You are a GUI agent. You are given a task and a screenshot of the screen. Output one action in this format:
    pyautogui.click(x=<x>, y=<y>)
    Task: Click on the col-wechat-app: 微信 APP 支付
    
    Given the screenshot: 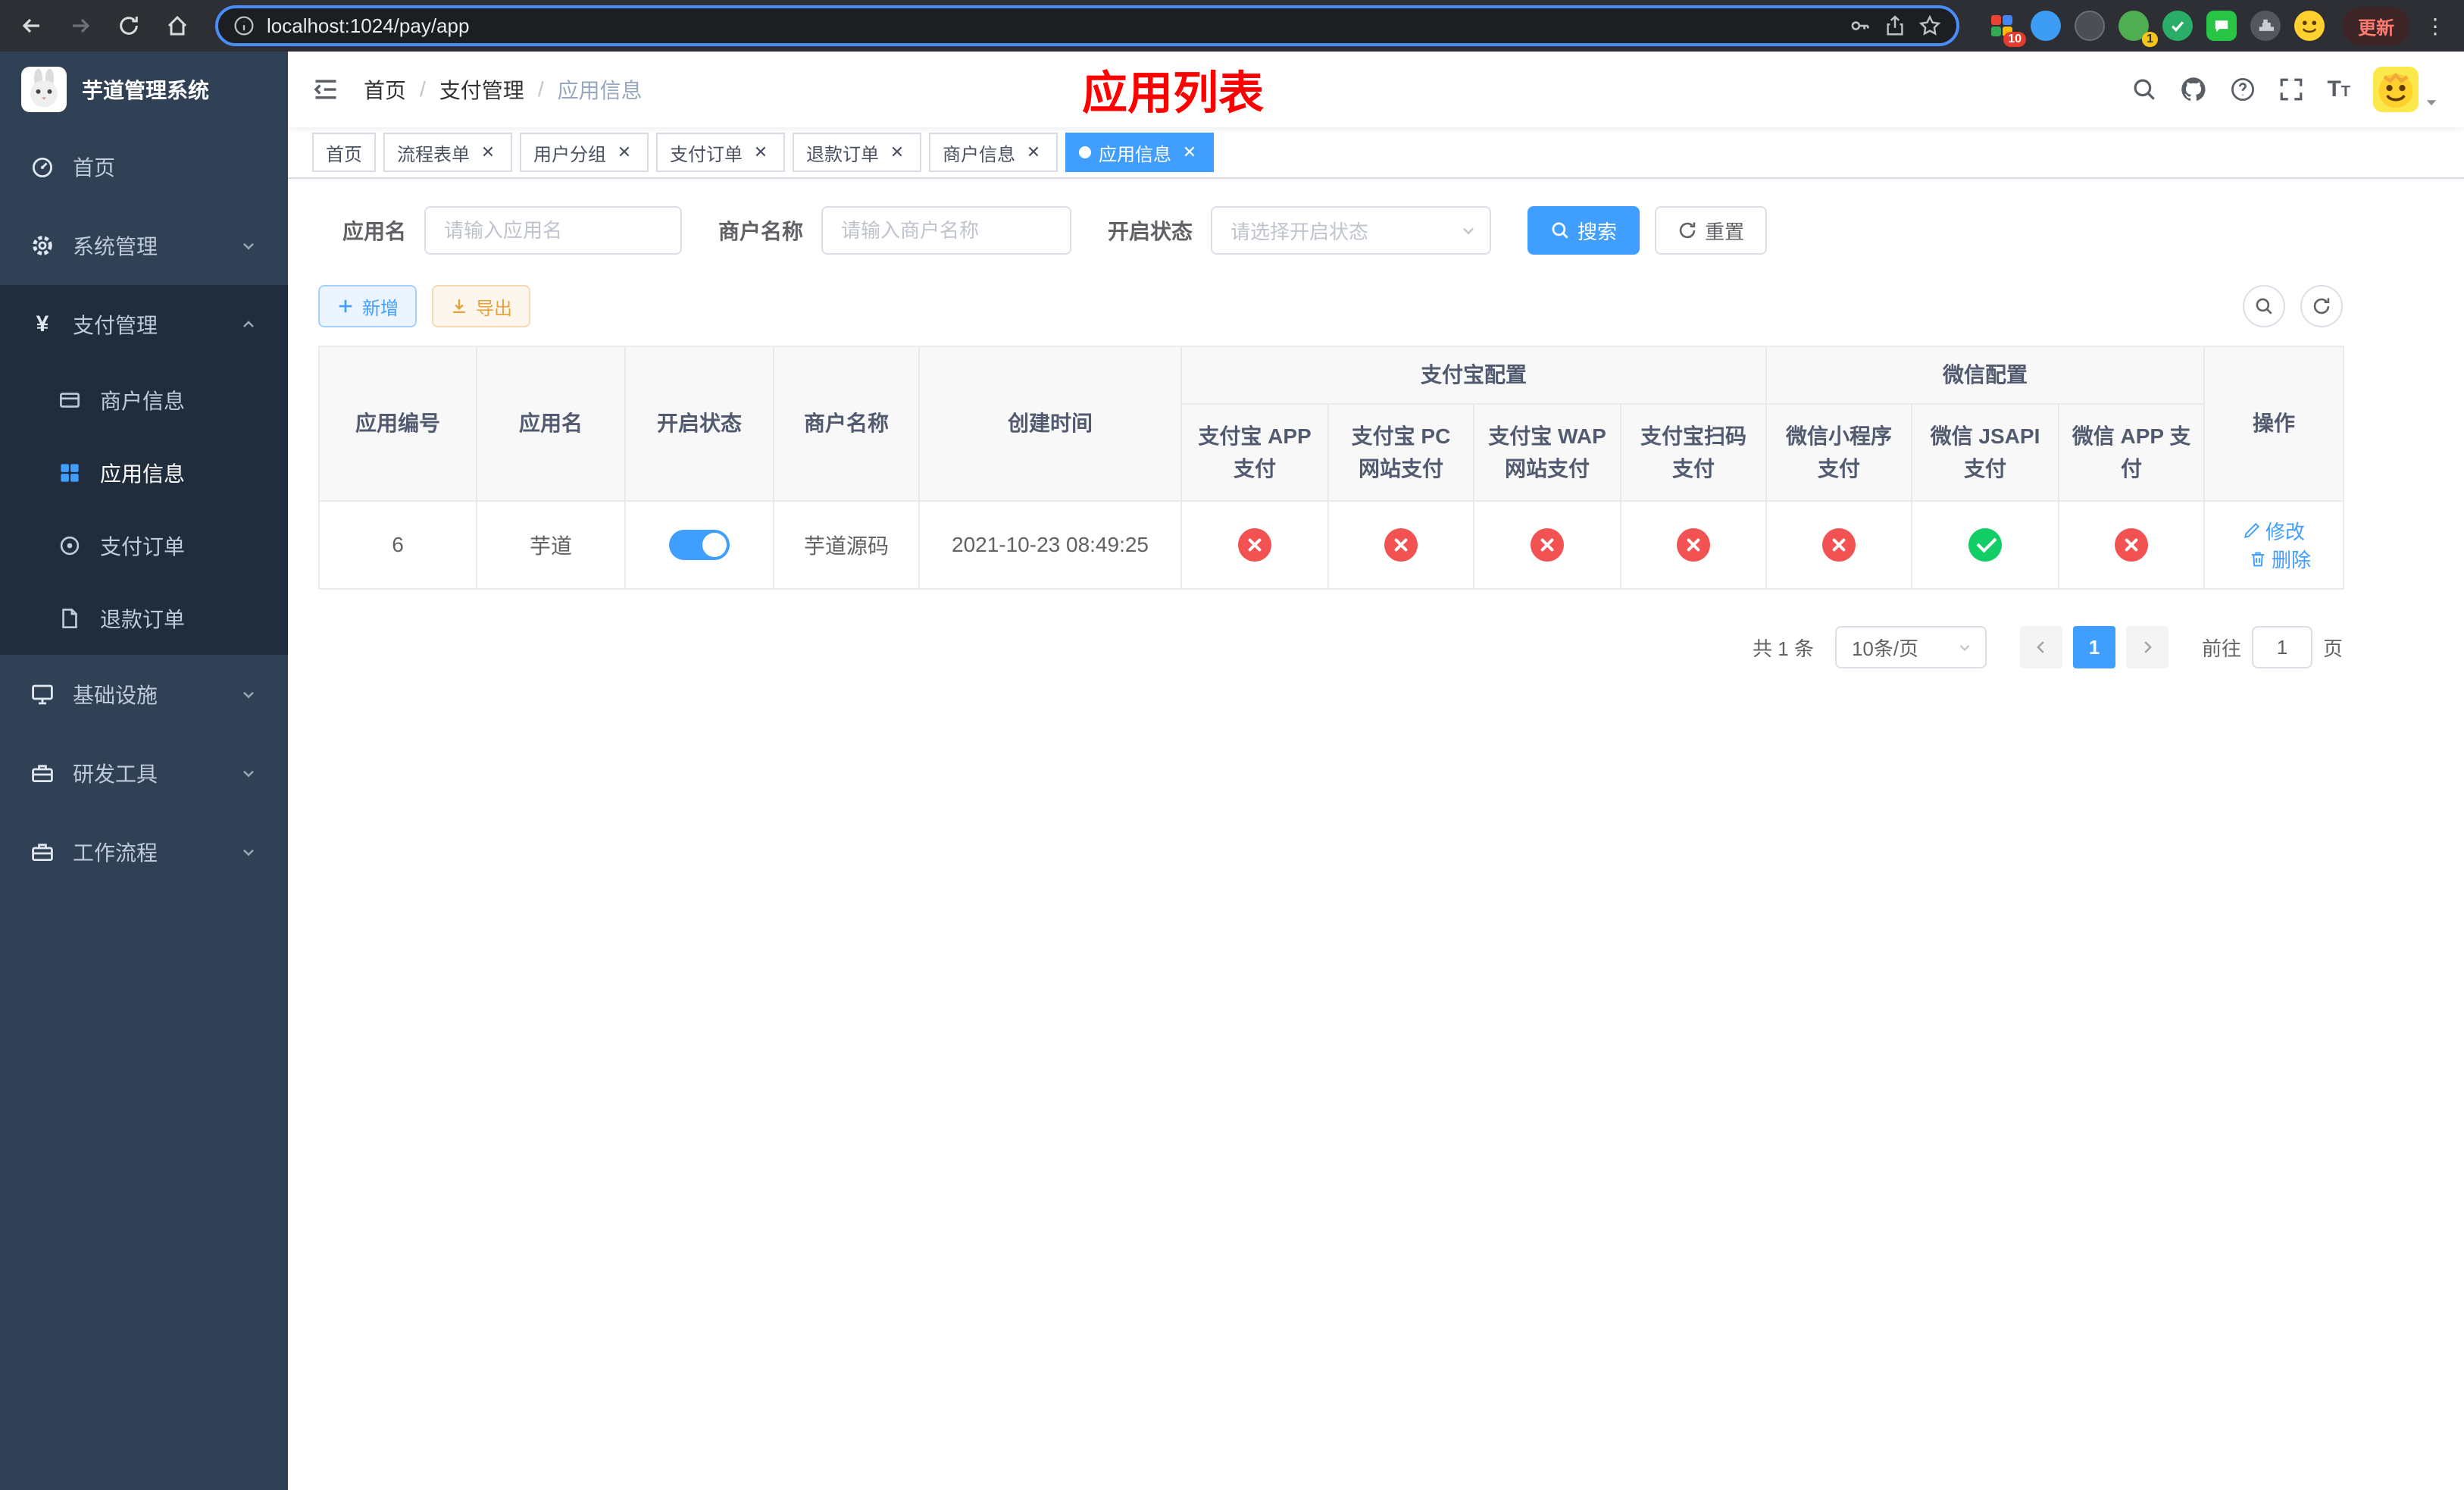 What is the action you would take?
    pyautogui.click(x=2132, y=452)
    